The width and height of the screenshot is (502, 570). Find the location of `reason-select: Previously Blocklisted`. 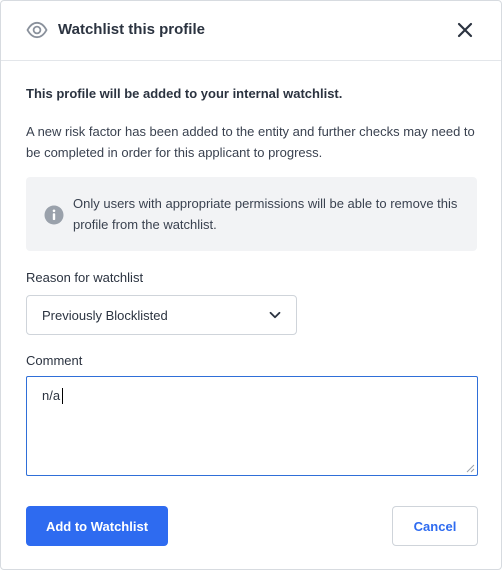

reason-select: Previously Blocklisted is located at coordinates (161, 315).